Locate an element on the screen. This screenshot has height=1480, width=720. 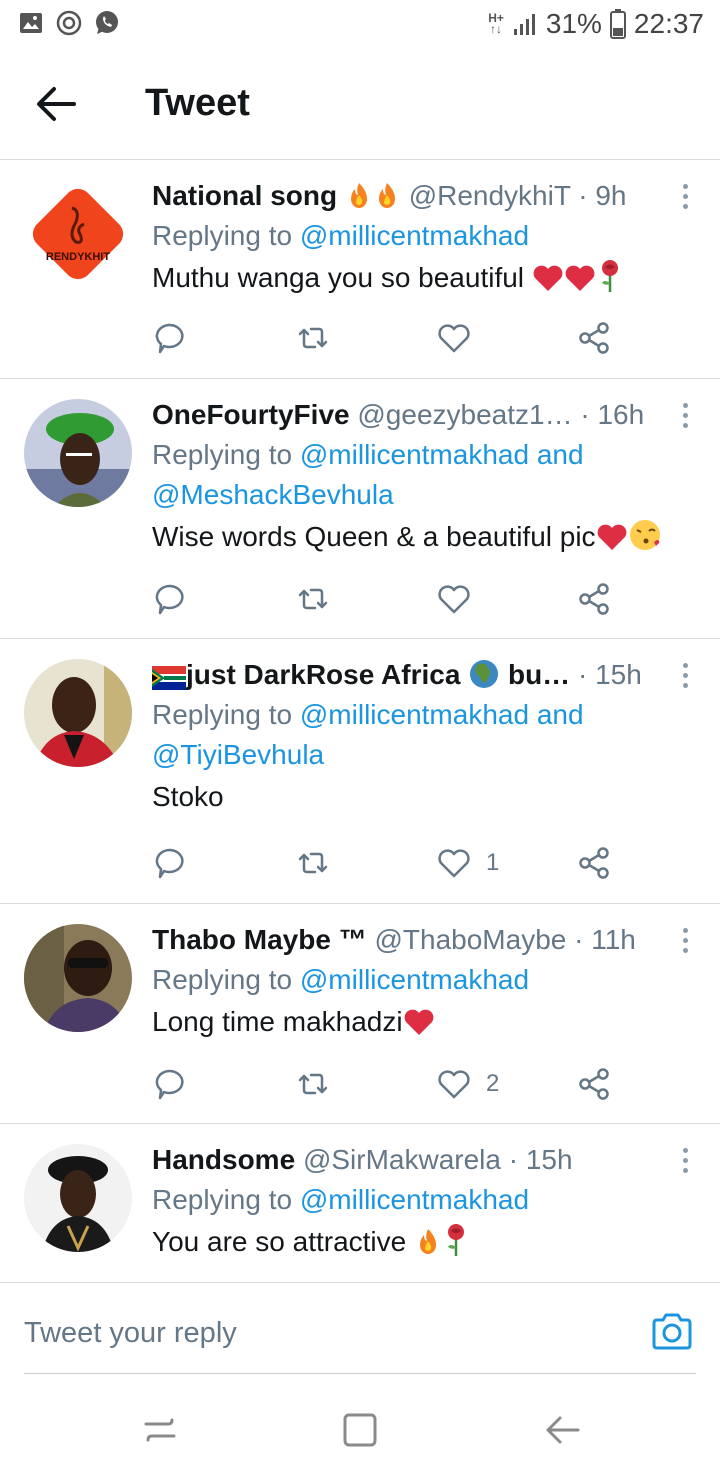
back-icon is located at coordinates (562, 1430).